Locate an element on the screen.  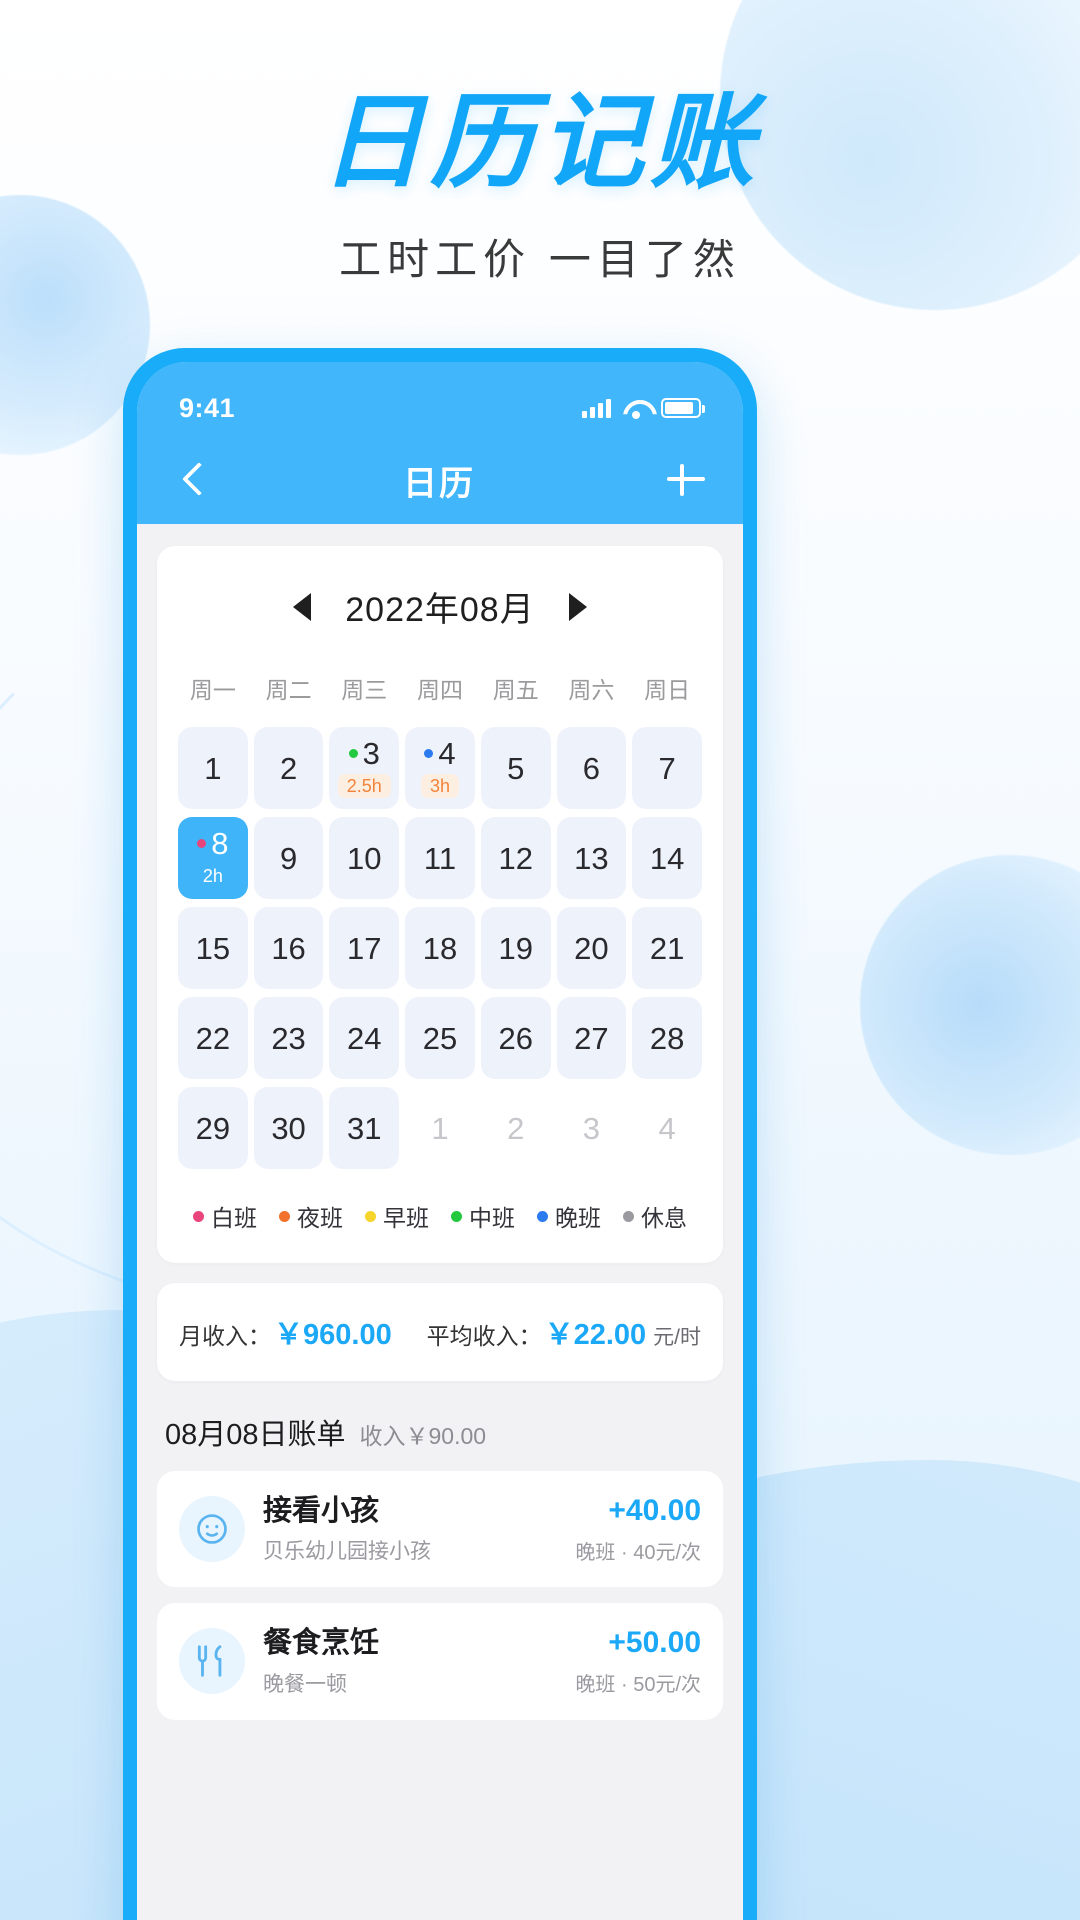
day-number-line: 11 is located at coordinates (440, 858).